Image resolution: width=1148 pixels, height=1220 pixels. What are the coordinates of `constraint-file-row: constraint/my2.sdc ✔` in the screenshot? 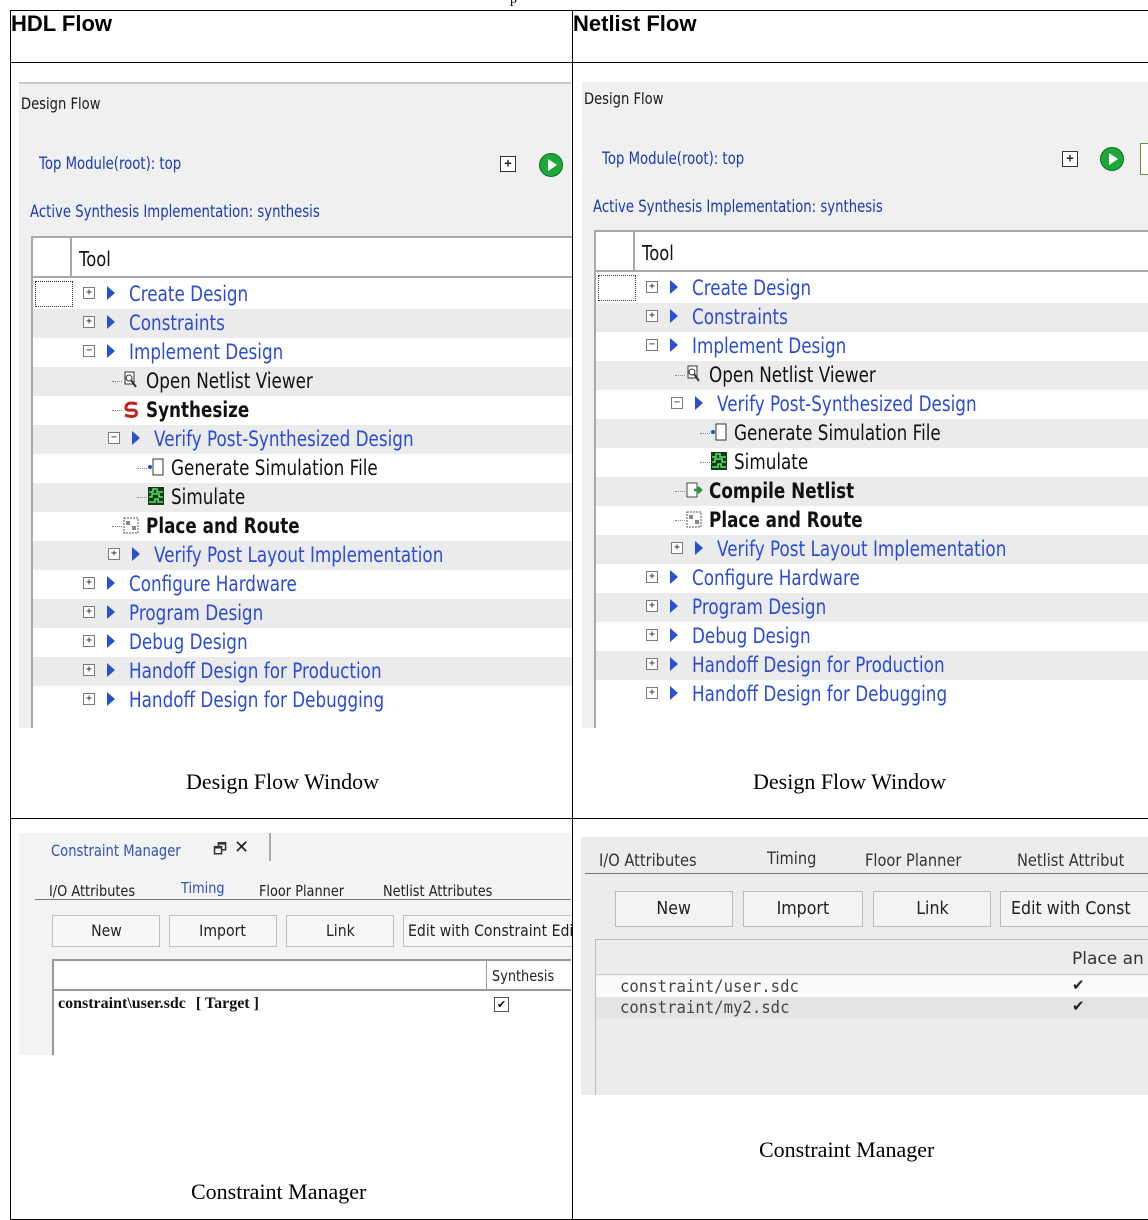 It's located at (872, 1007).